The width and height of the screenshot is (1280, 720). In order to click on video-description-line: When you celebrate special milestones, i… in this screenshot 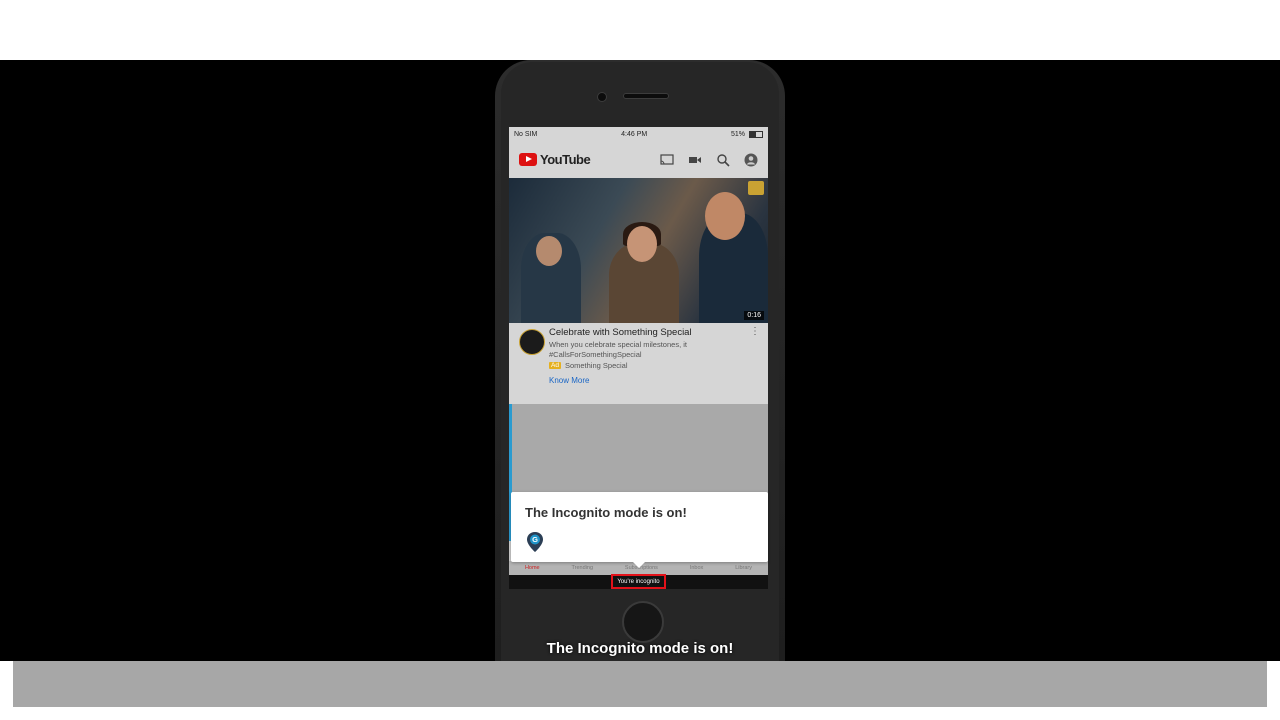, I will do `click(618, 344)`.